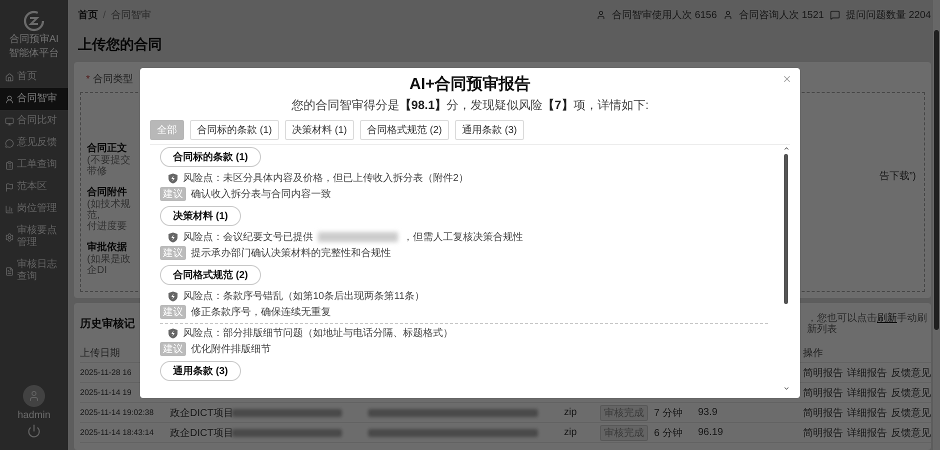 The width and height of the screenshot is (940, 450). Describe the element at coordinates (887, 318) in the screenshot. I see `refresh-link: 刷新` at that location.